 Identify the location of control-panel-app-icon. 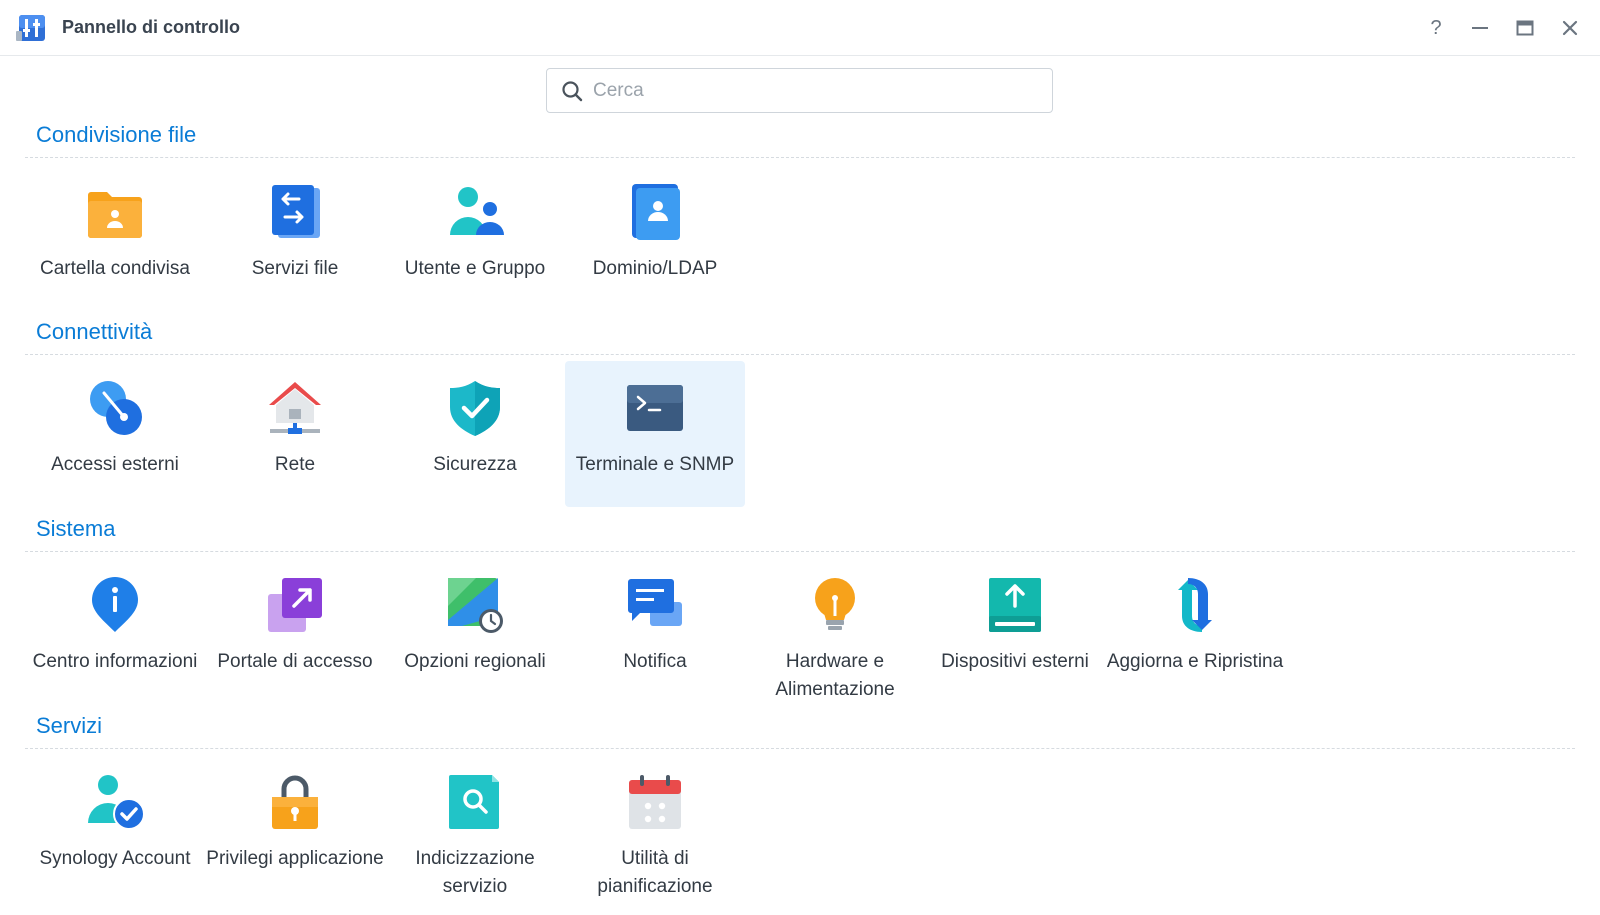
(30, 28).